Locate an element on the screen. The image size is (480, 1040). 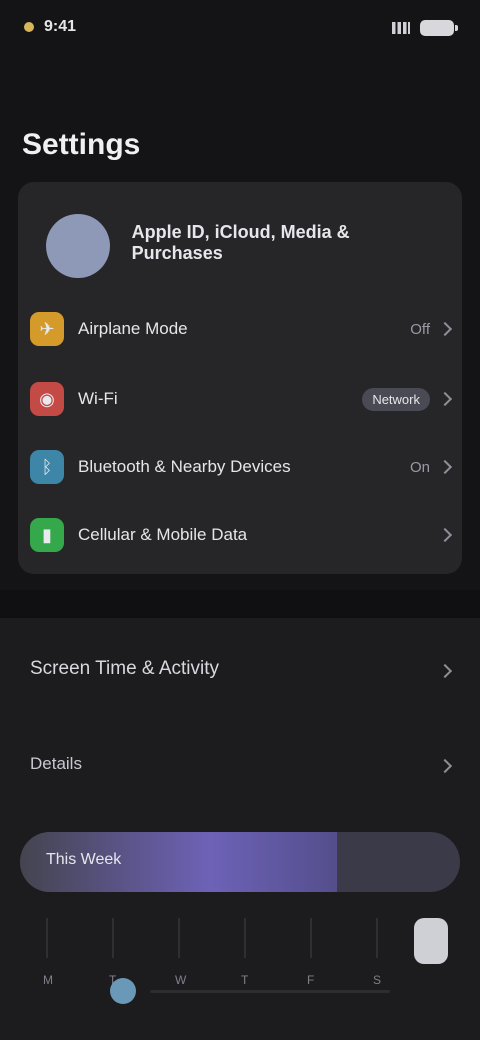
bluetooth-icon: ᛒ is located at coordinates (47, 467).